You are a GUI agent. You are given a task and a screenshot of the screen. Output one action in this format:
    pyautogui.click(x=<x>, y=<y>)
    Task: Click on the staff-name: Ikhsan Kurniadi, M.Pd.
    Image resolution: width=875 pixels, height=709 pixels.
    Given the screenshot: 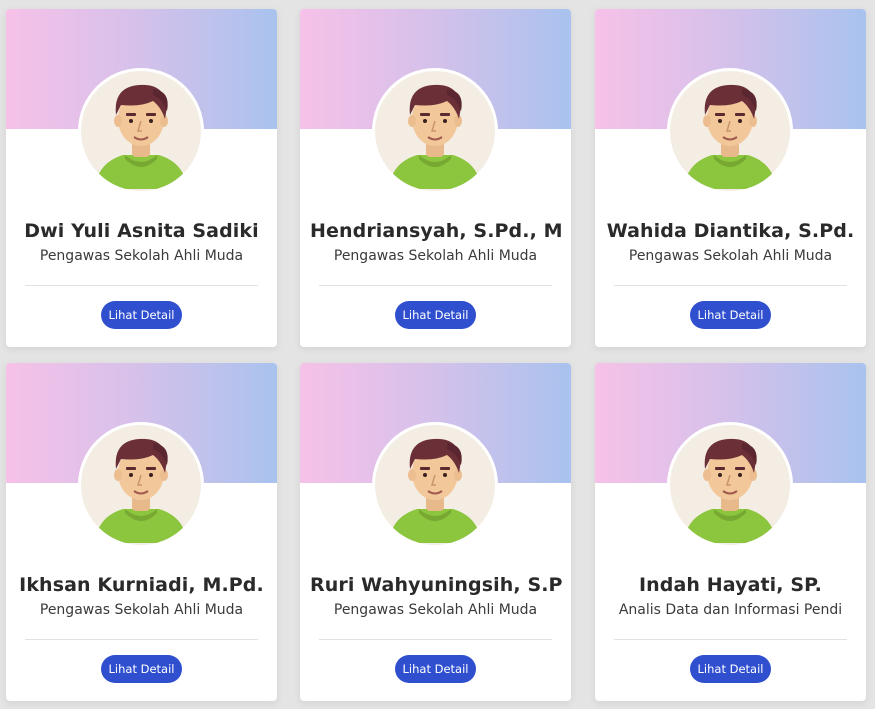 What is the action you would take?
    pyautogui.click(x=141, y=585)
    